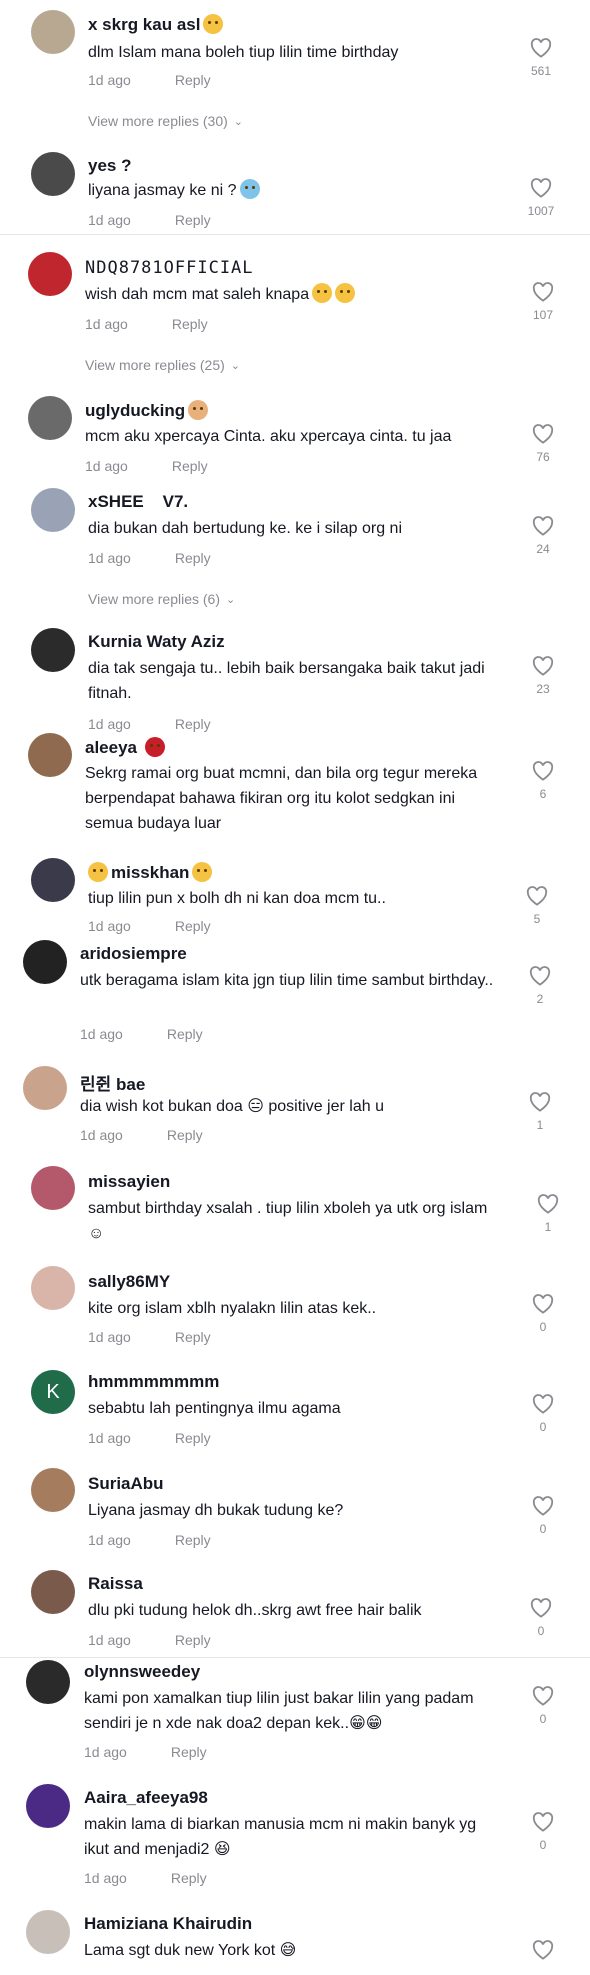 This screenshot has height=1975, width=590. What do you see at coordinates (115, 1584) in the screenshot?
I see `comment-author: Raissa` at bounding box center [115, 1584].